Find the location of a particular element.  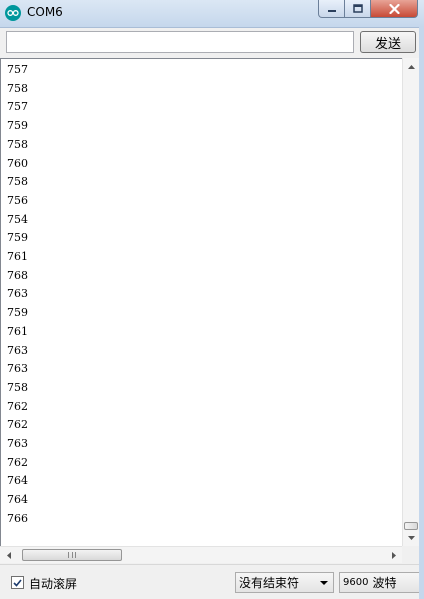

maximize-icon is located at coordinates (357, 8).